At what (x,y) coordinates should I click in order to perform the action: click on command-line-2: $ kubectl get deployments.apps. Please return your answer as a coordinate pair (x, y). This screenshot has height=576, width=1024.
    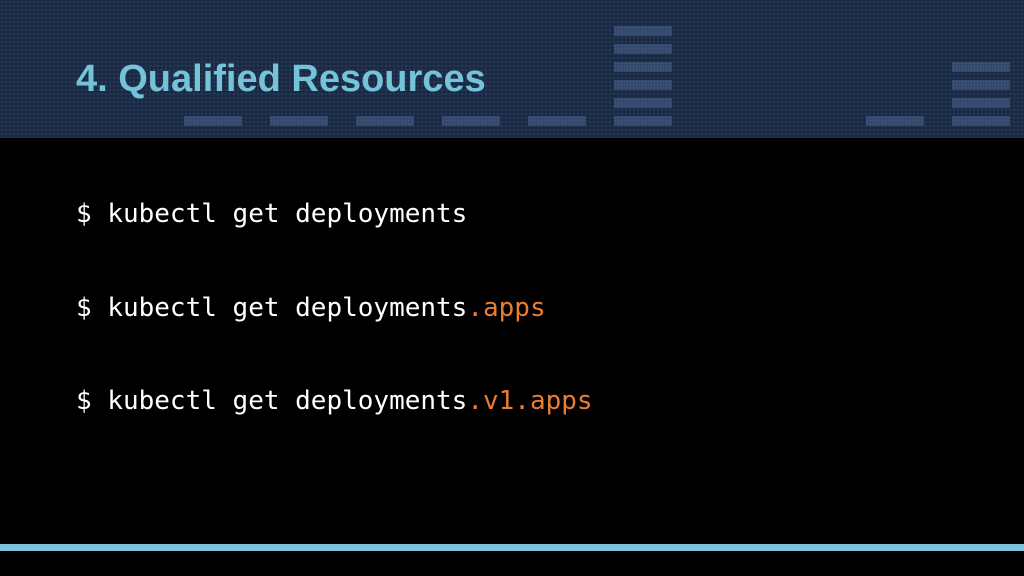
    Looking at the image, I should click on (311, 308).